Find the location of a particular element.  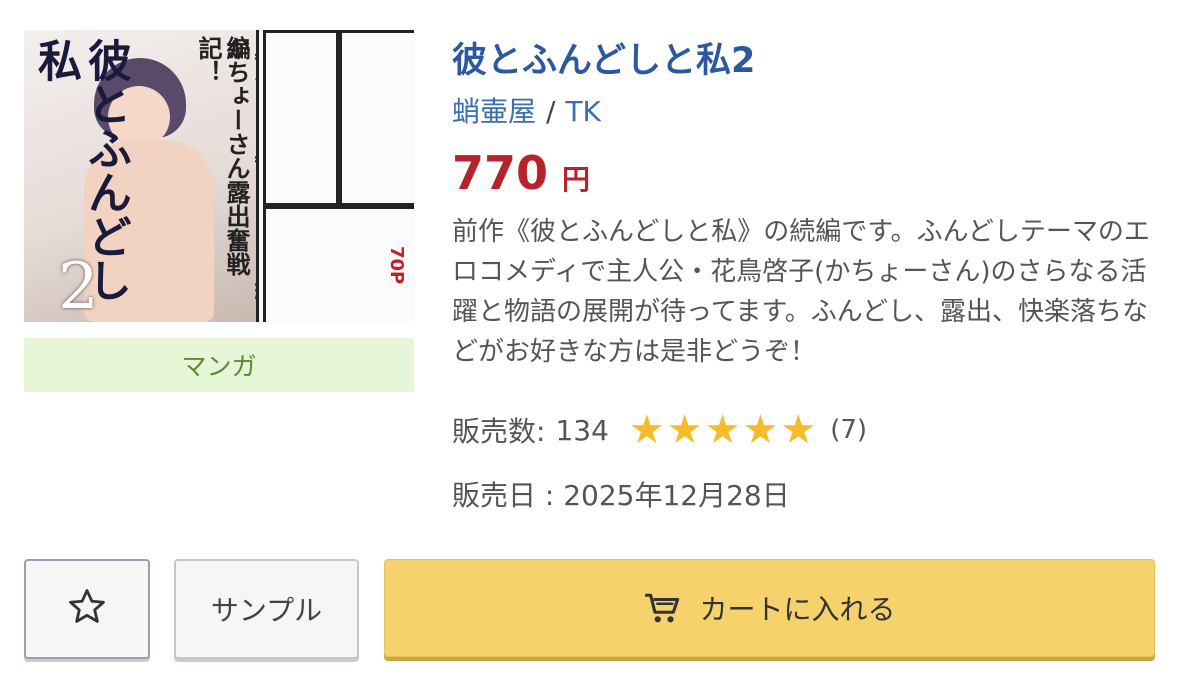

favorite-button is located at coordinates (87, 609).